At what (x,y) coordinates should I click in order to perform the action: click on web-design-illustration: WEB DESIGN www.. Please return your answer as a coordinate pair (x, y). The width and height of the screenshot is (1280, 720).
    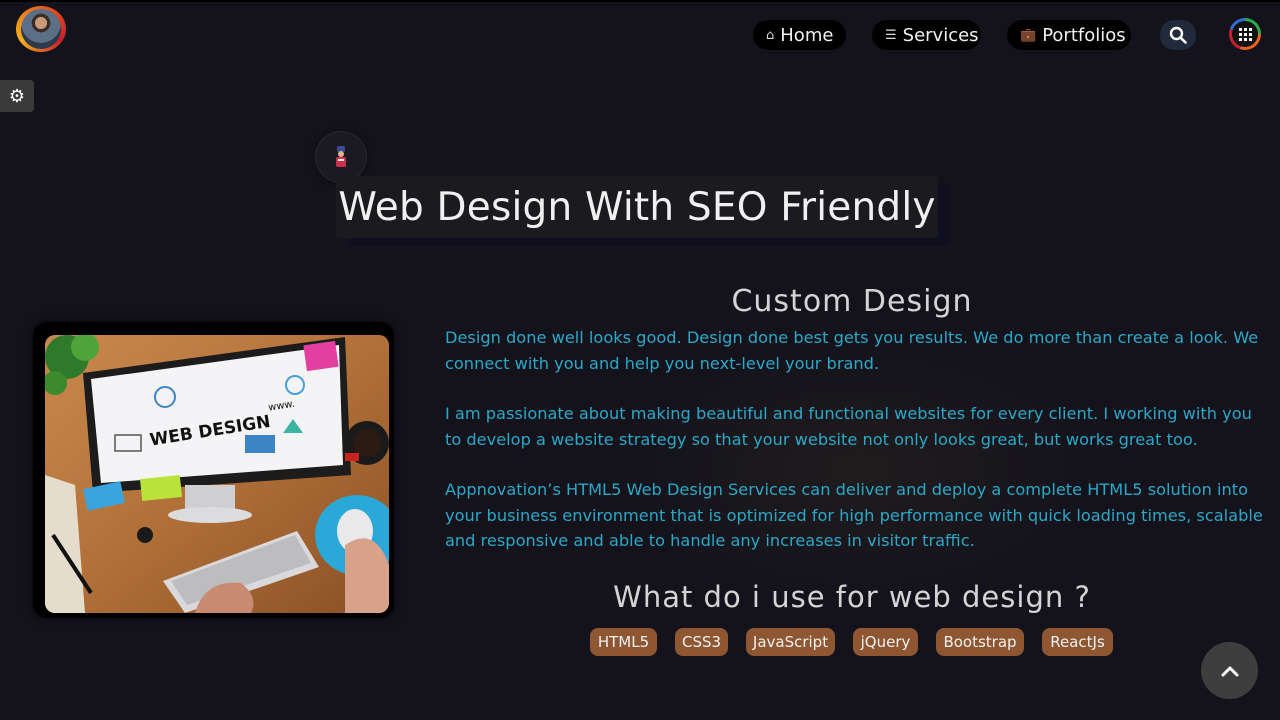
    Looking at the image, I should click on (217, 474).